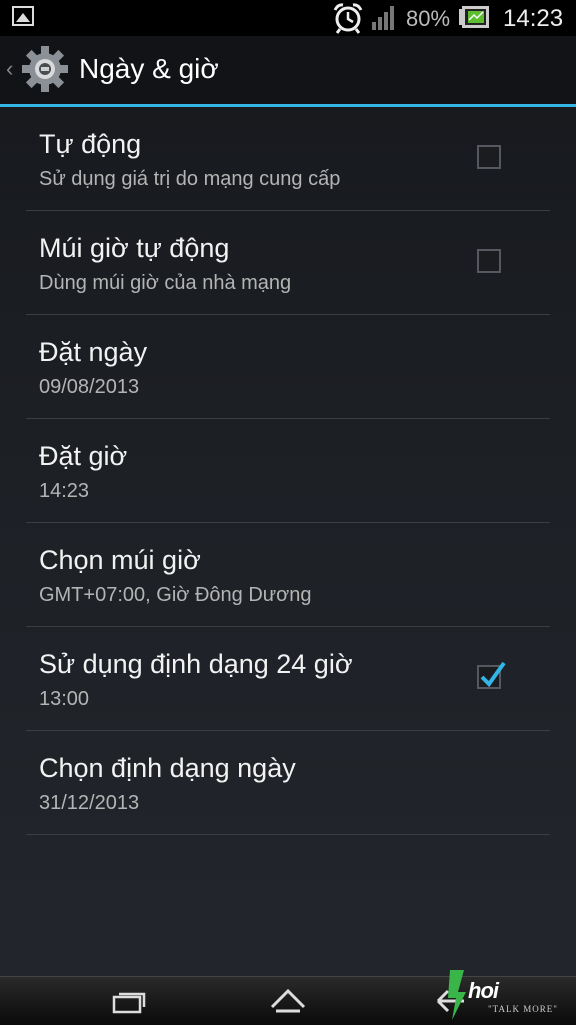 The width and height of the screenshot is (576, 1025). What do you see at coordinates (428, 18) in the screenshot?
I see `battery-percent: 80%` at bounding box center [428, 18].